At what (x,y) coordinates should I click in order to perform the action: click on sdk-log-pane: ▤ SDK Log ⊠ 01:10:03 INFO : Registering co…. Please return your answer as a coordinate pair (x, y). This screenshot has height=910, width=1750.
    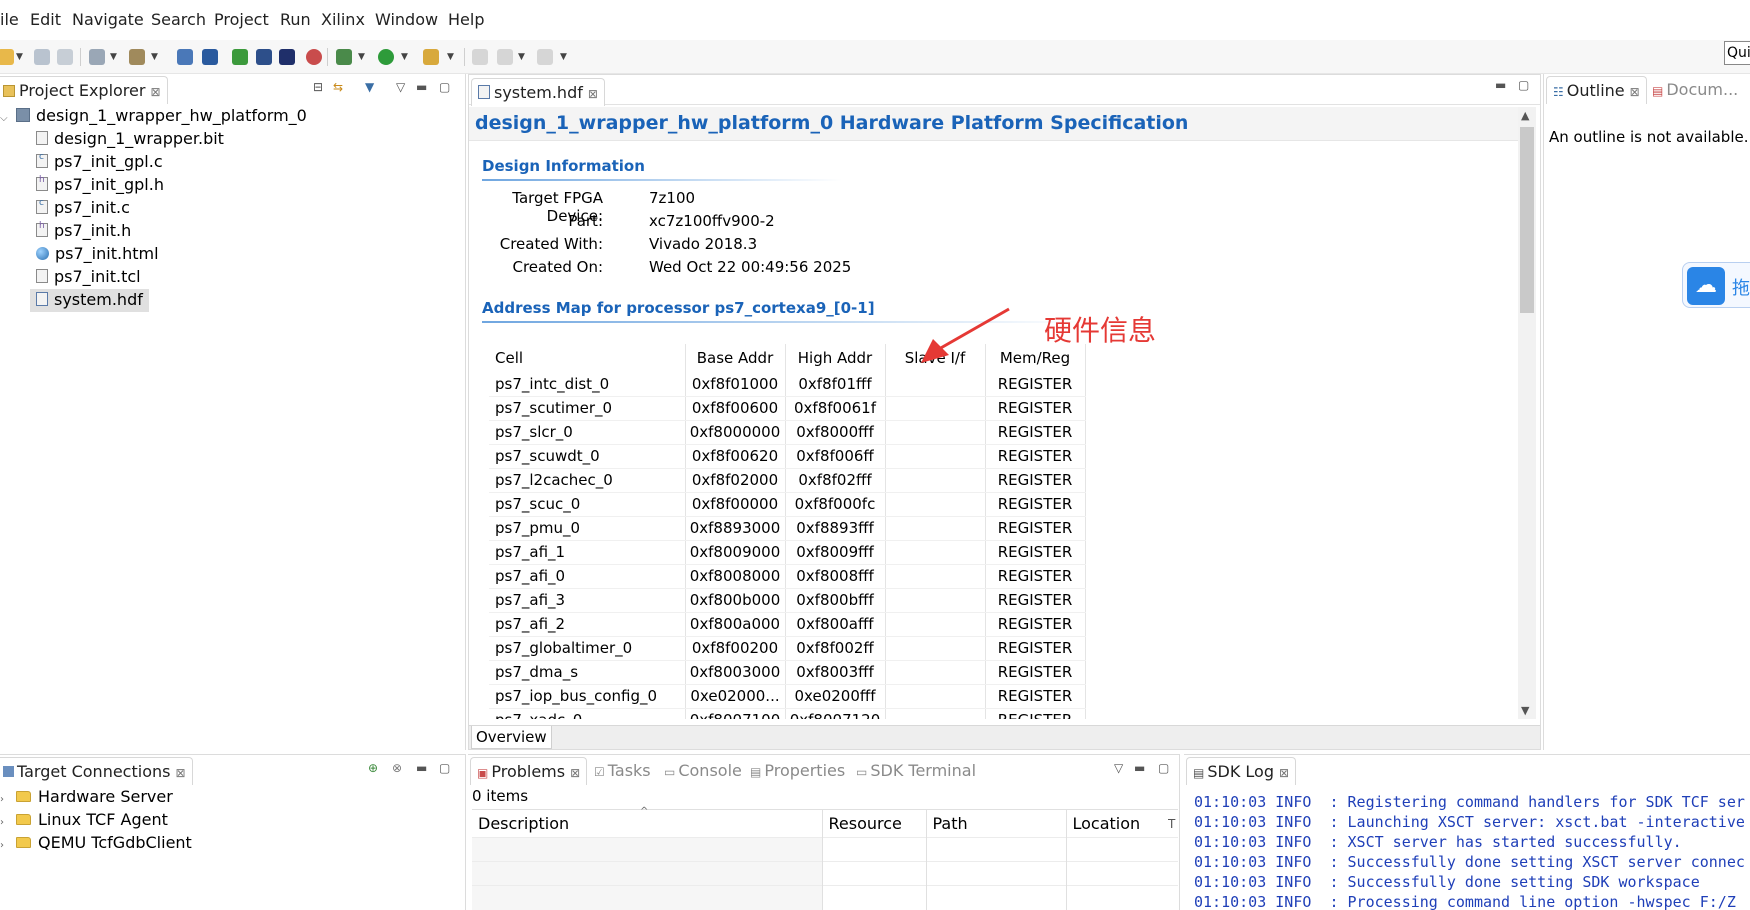
    Looking at the image, I should click on (1467, 832).